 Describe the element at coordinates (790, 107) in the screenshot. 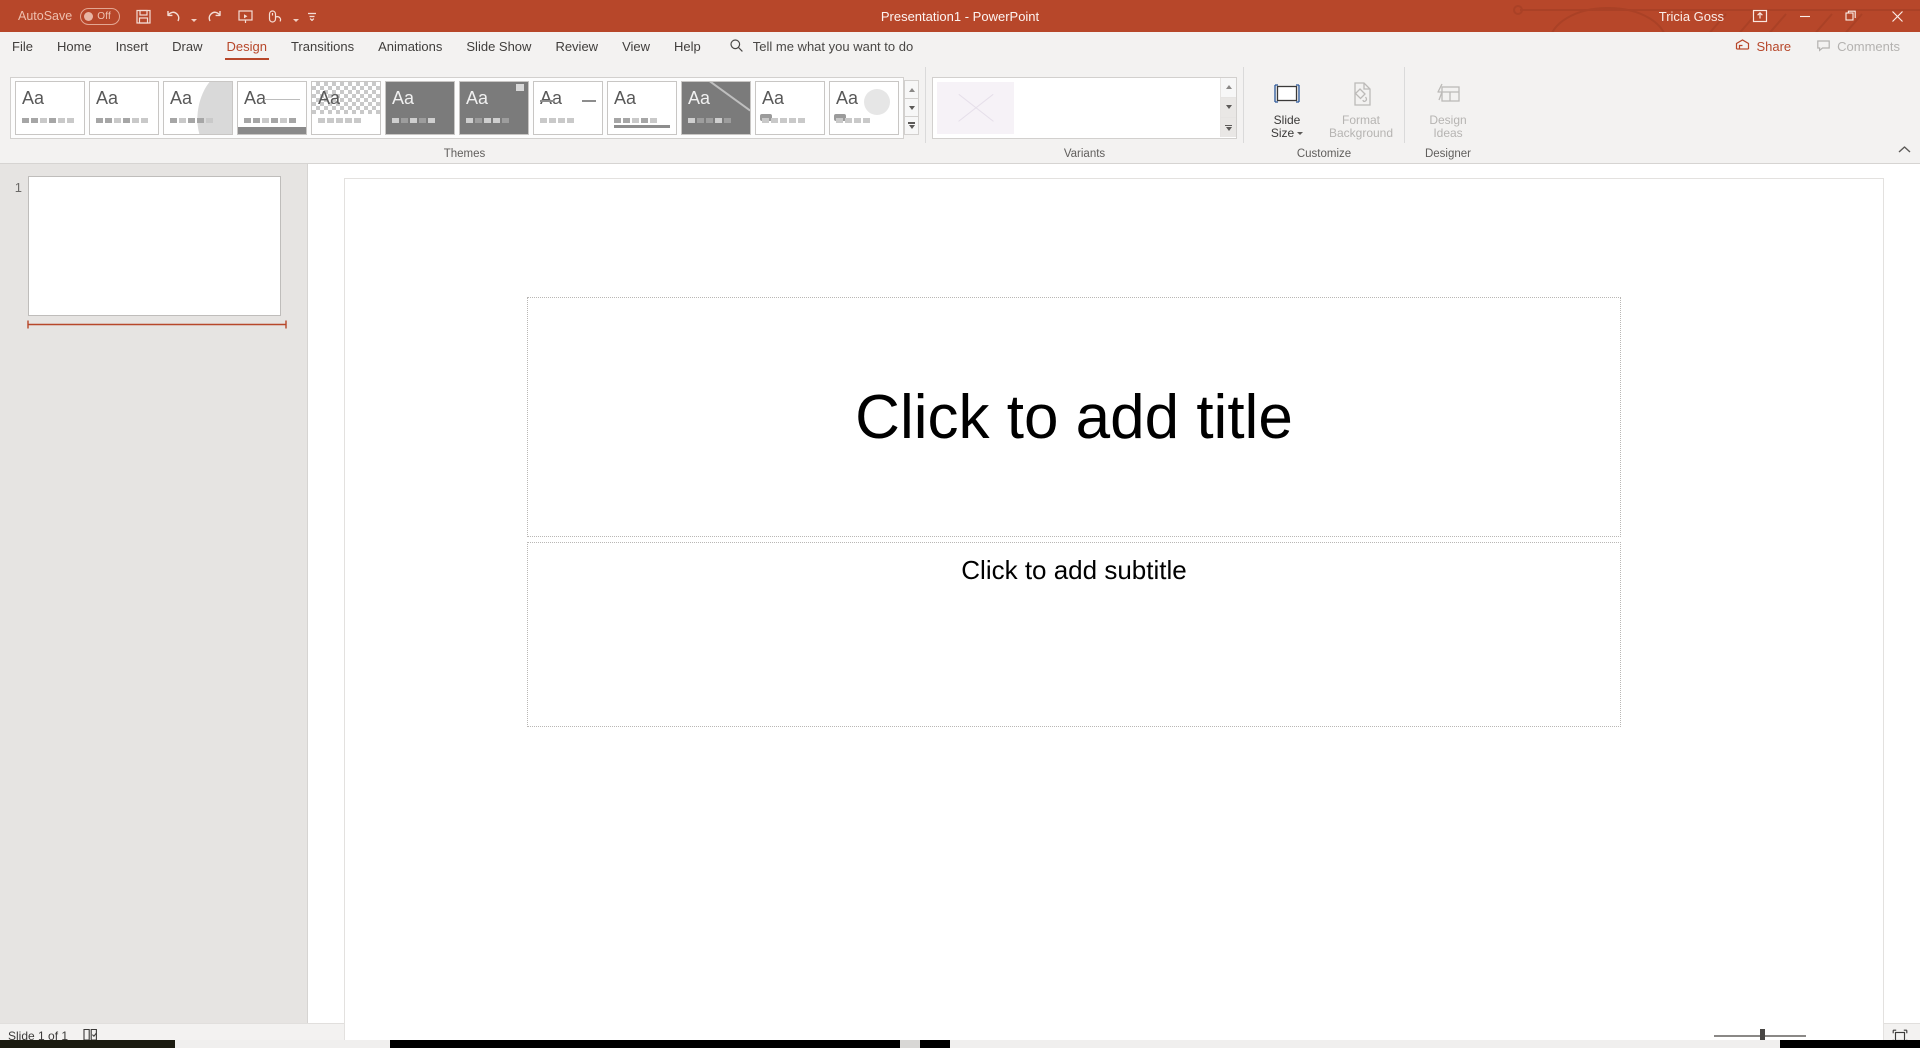

I see `theme-tab: Aa` at that location.